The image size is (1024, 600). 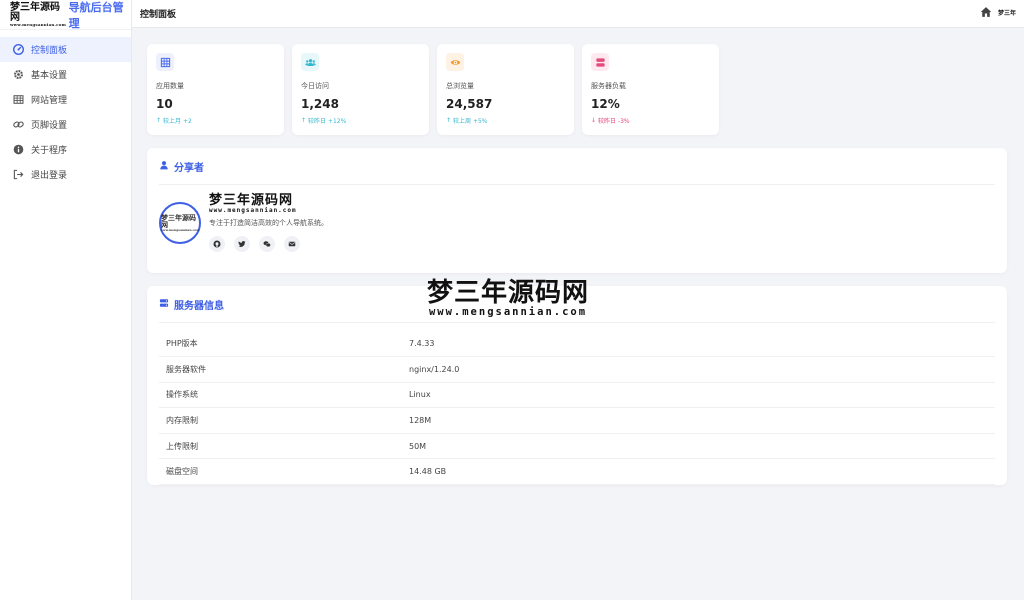 I want to click on info-key: 上传限制, so click(x=284, y=446).